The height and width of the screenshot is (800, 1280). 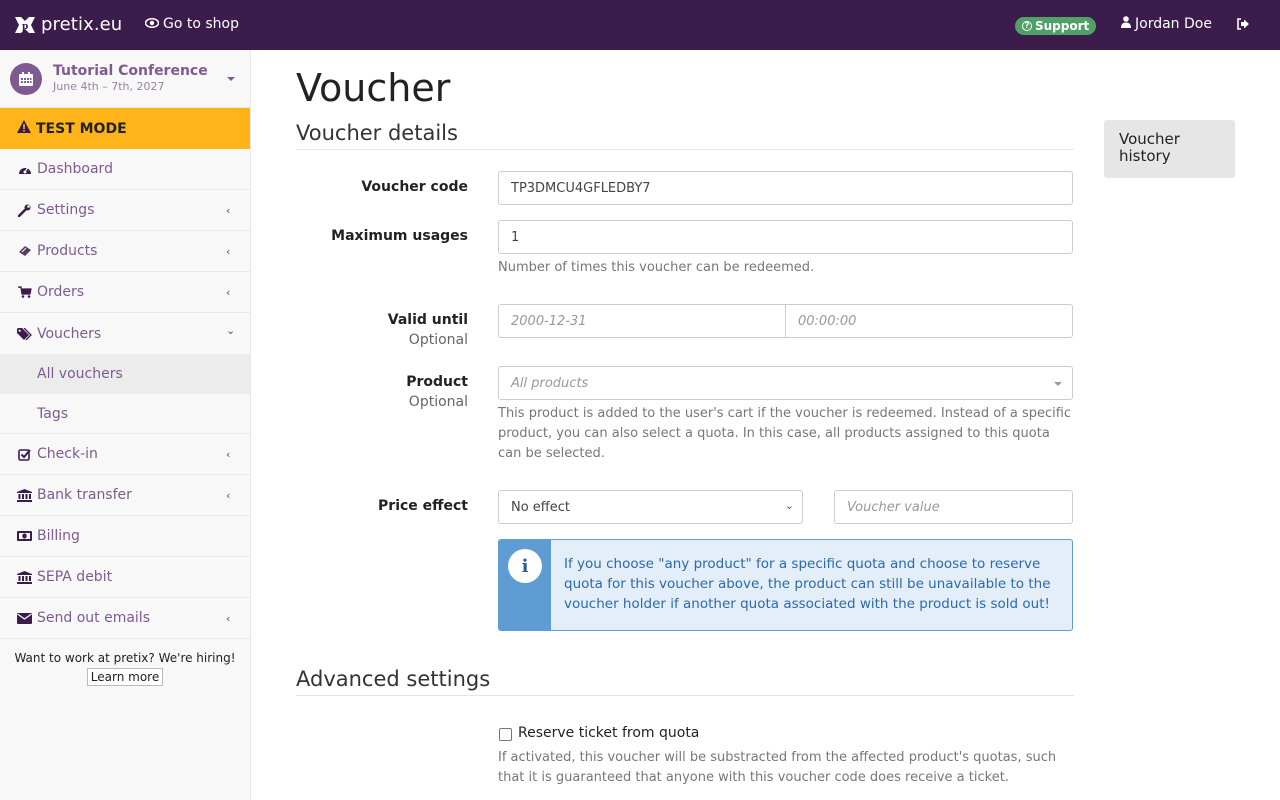 I want to click on time-placeholder: 00:00:00, so click(x=827, y=321).